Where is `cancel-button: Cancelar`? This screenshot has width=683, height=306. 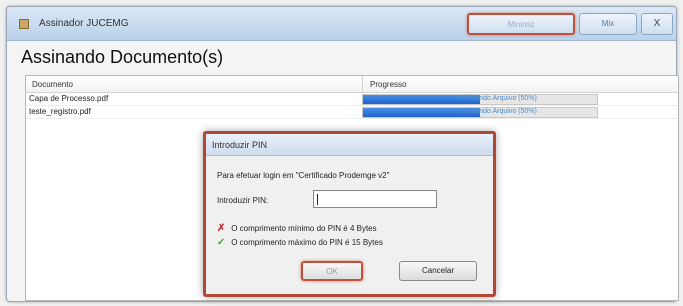 cancel-button: Cancelar is located at coordinates (438, 271).